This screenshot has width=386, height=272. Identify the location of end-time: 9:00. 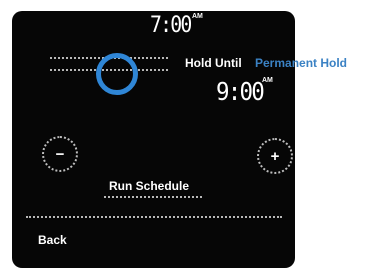
(240, 91).